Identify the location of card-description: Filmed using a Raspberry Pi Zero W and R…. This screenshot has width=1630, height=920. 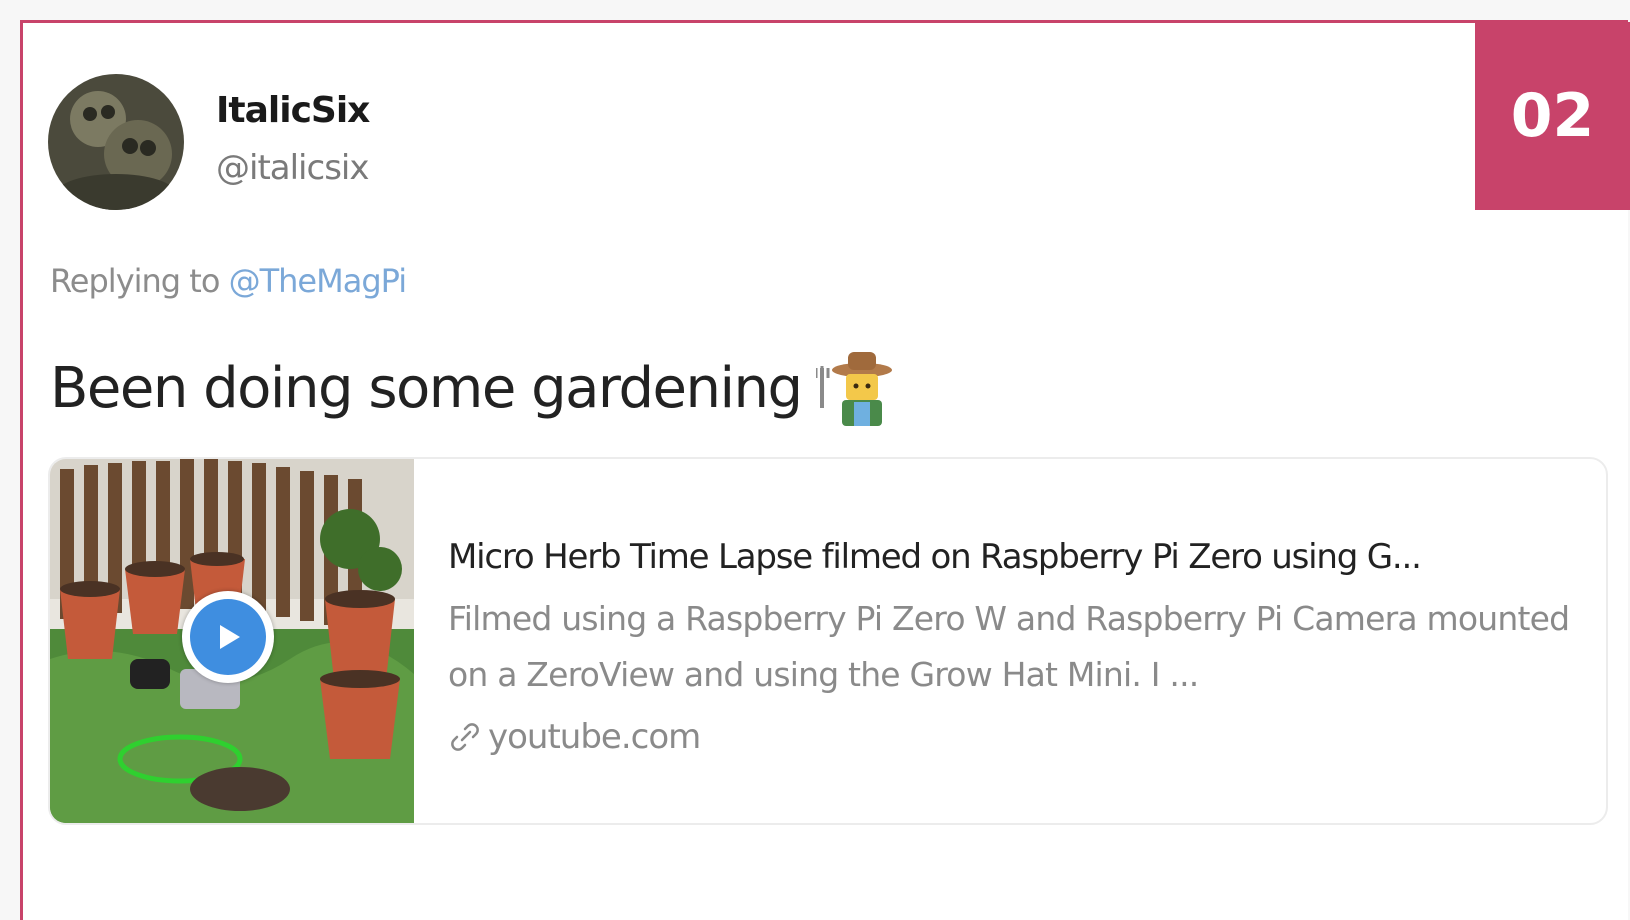
(1009, 646).